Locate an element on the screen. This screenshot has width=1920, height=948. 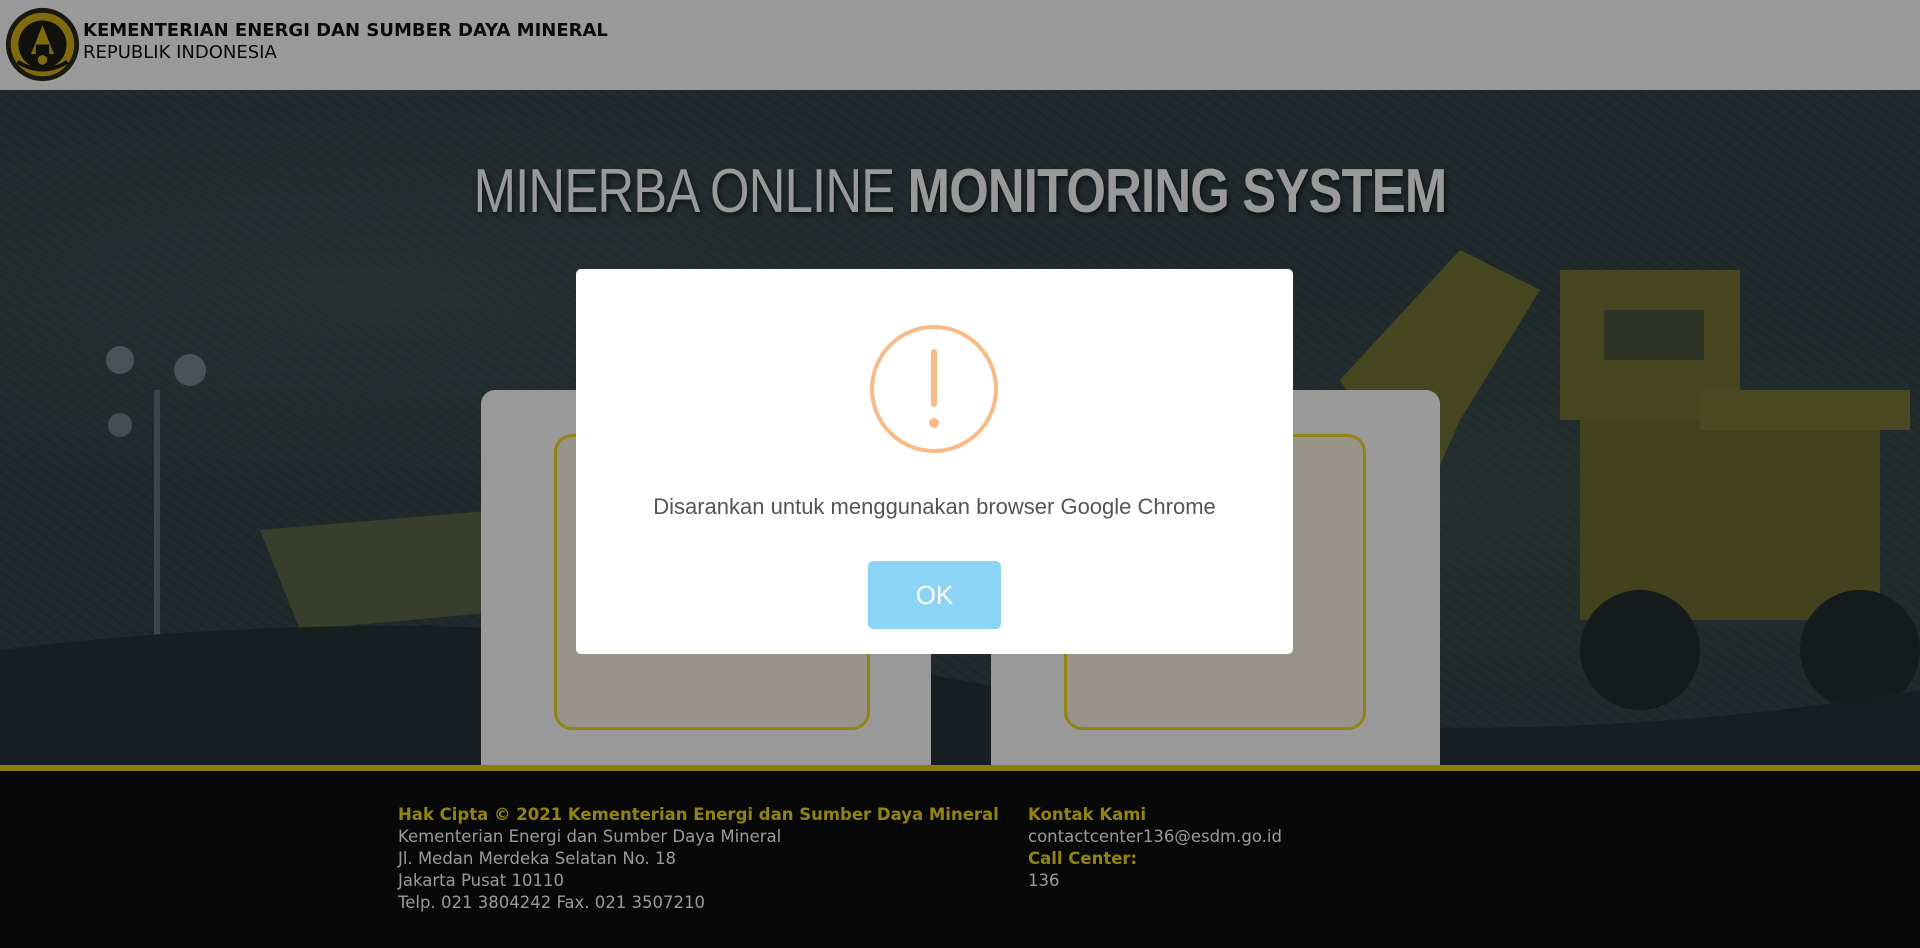
warning-icon is located at coordinates (934, 389).